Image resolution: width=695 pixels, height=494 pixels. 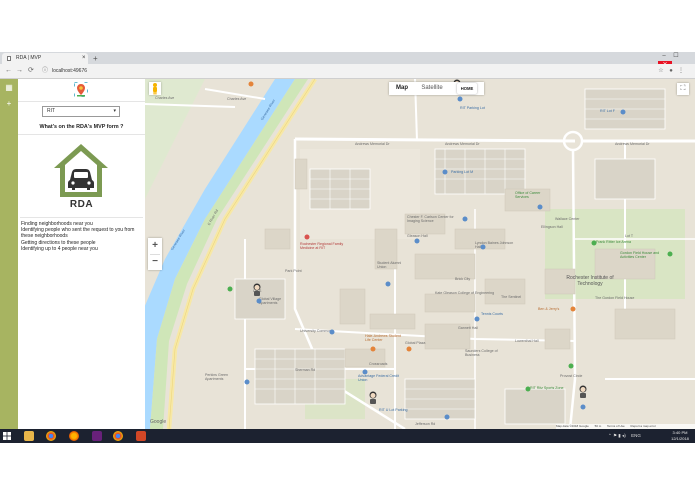 I want to click on report-error-link: Report a map error, so click(x=643, y=426).